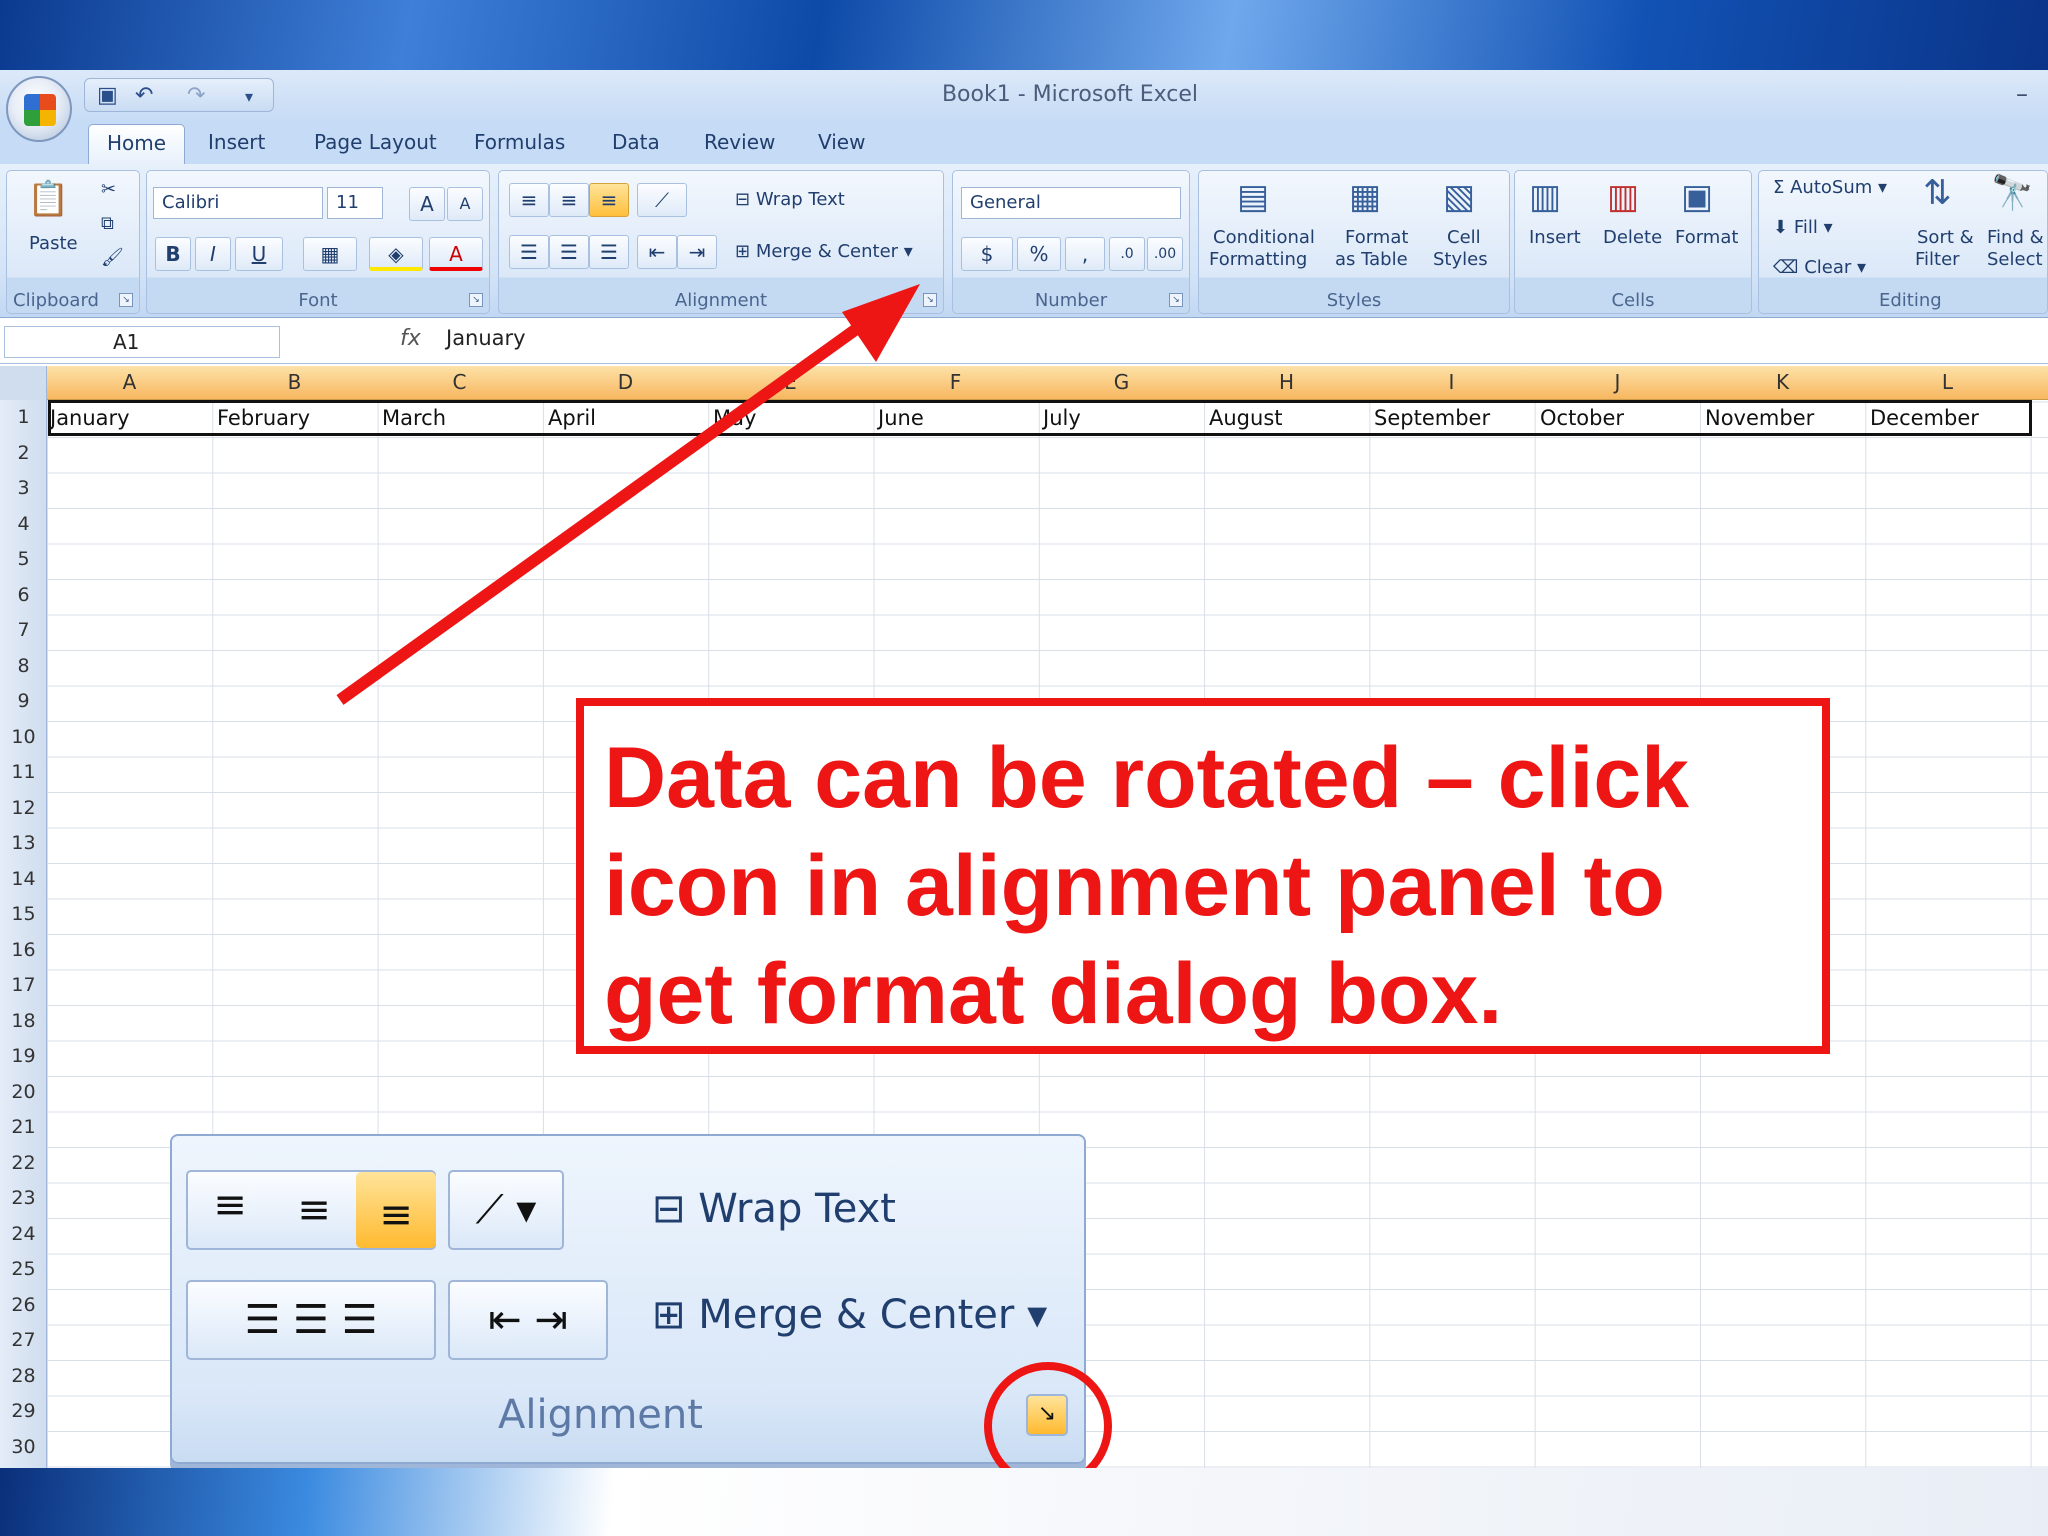  What do you see at coordinates (881, 323) in the screenshot?
I see `annotation-arrow-head` at bounding box center [881, 323].